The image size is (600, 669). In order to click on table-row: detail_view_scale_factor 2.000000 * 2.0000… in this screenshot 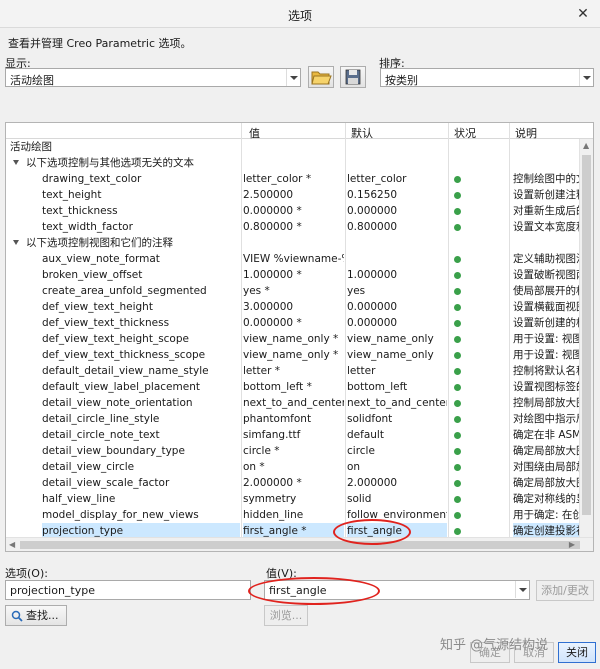, I will do `click(293, 483)`.